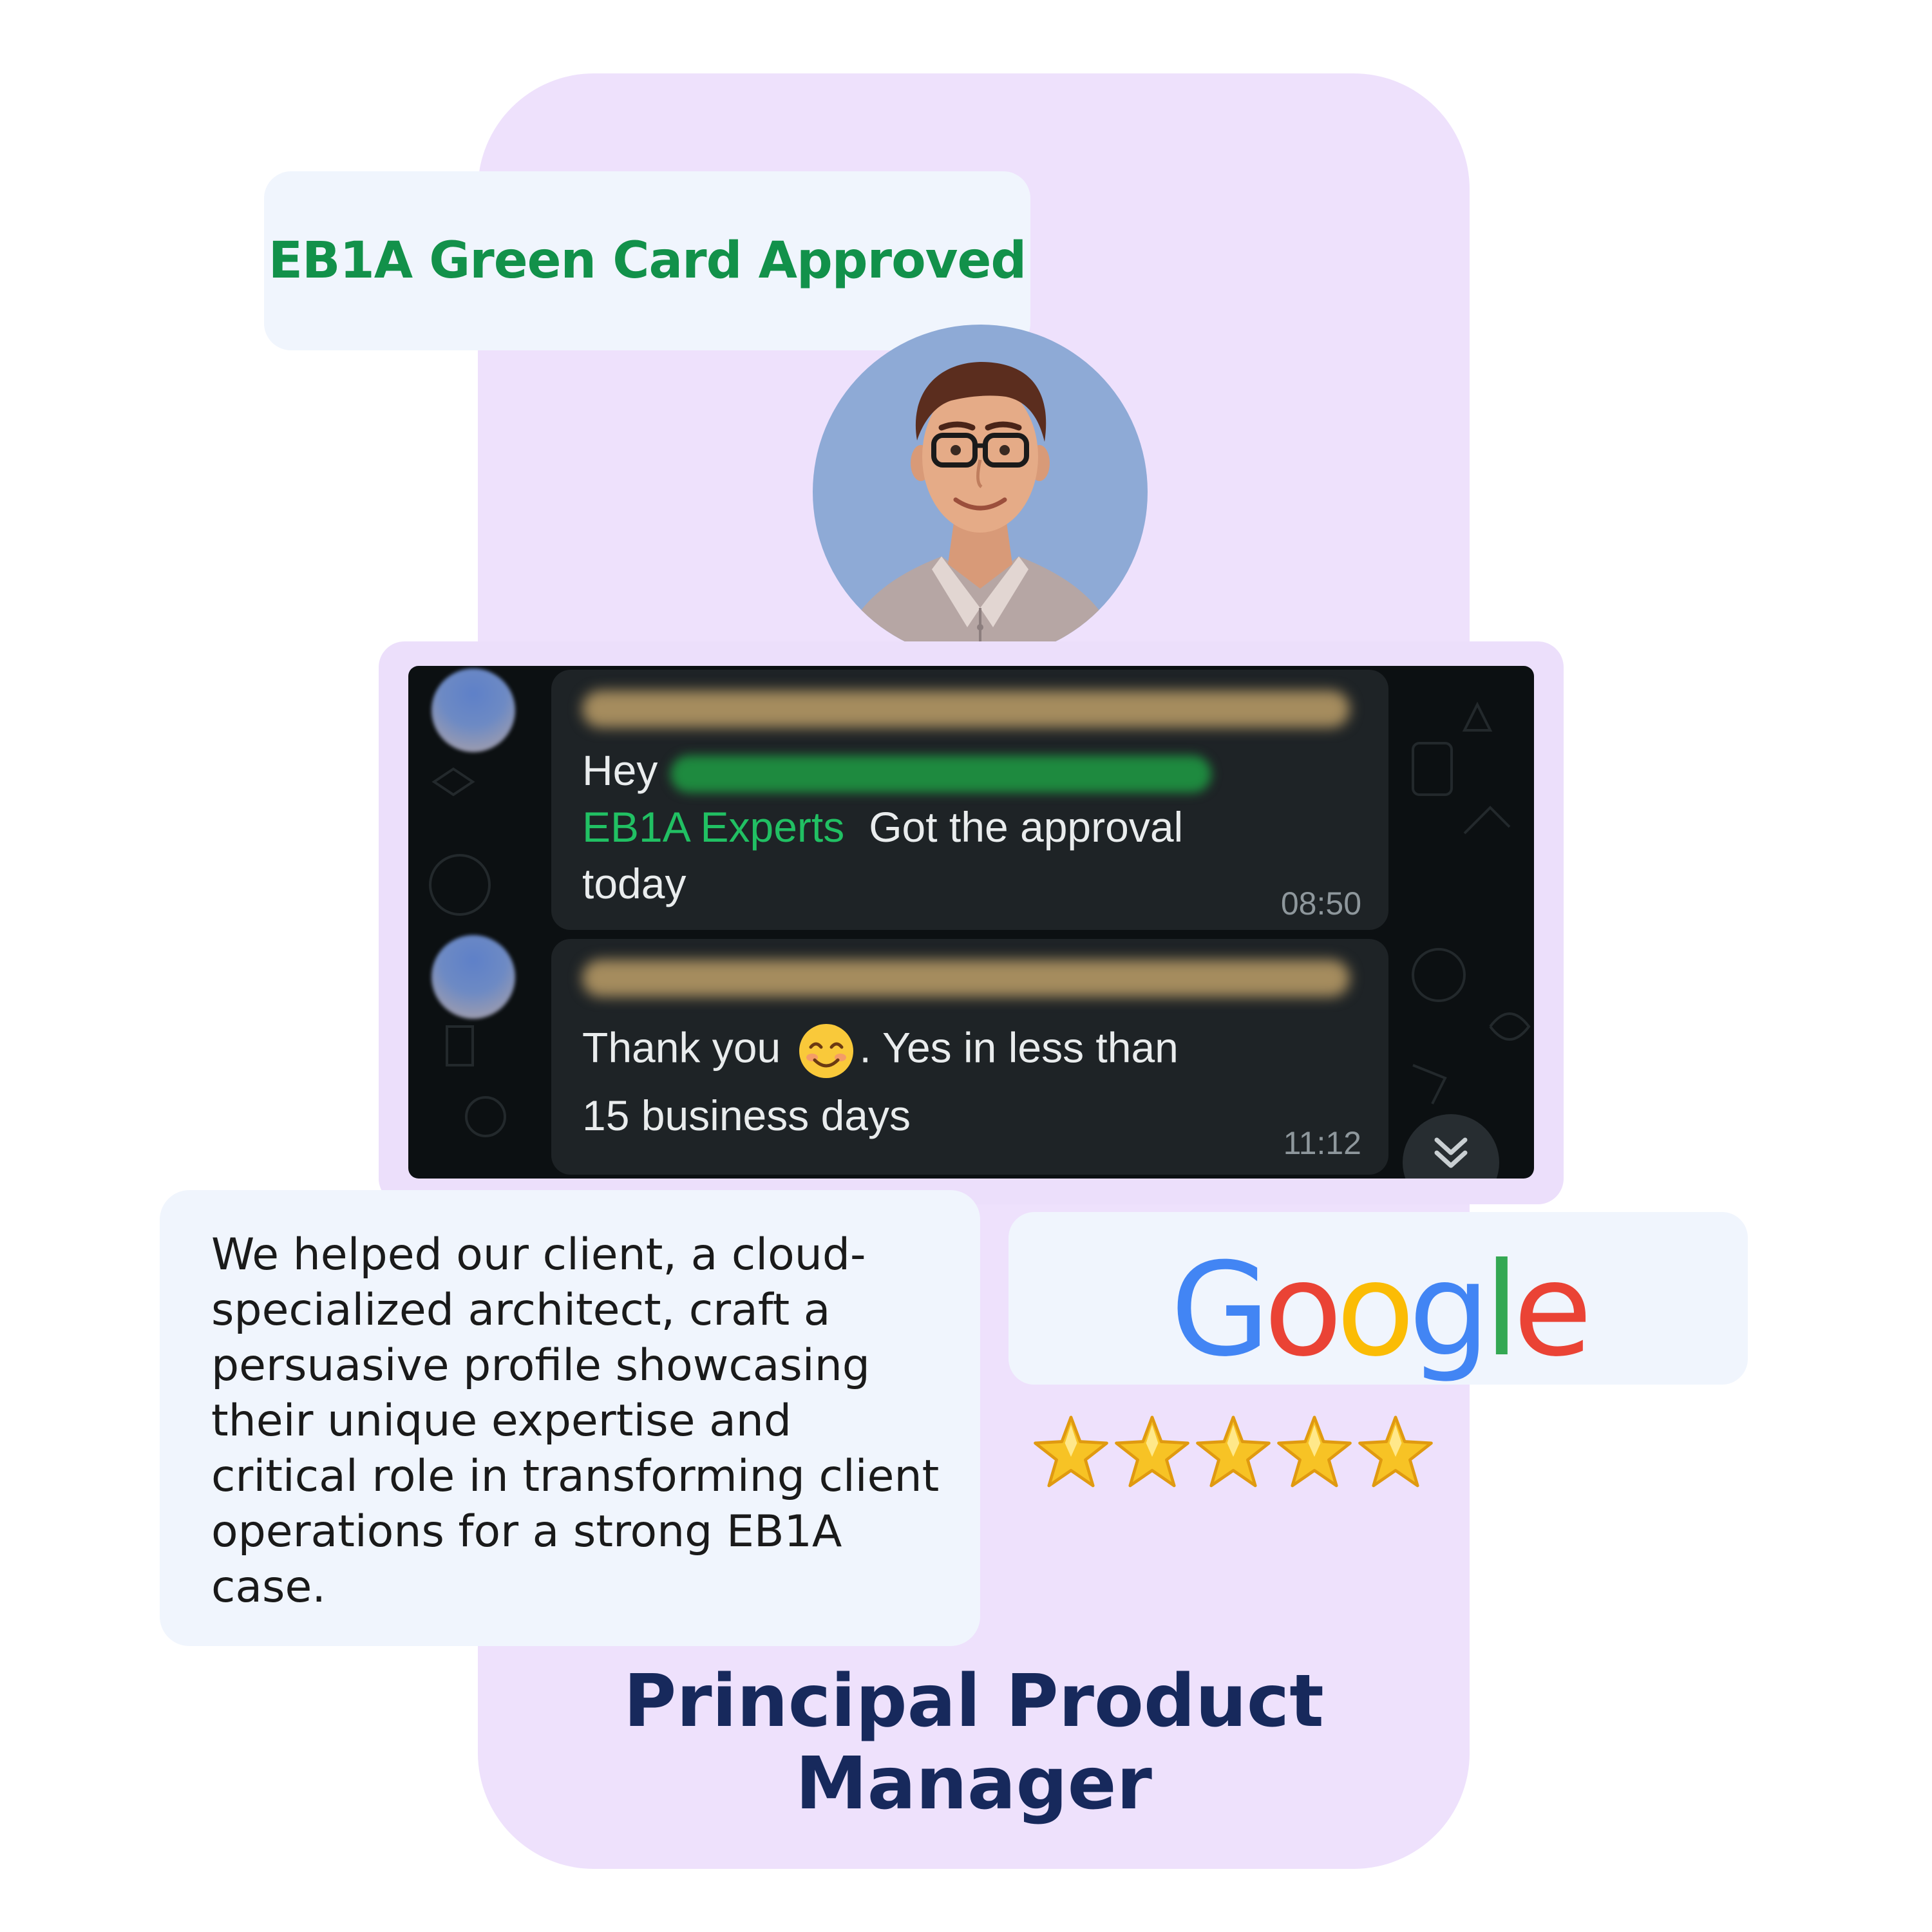 This screenshot has height=1932, width=1932. I want to click on google-logo-letter: e, so click(1553, 1310).